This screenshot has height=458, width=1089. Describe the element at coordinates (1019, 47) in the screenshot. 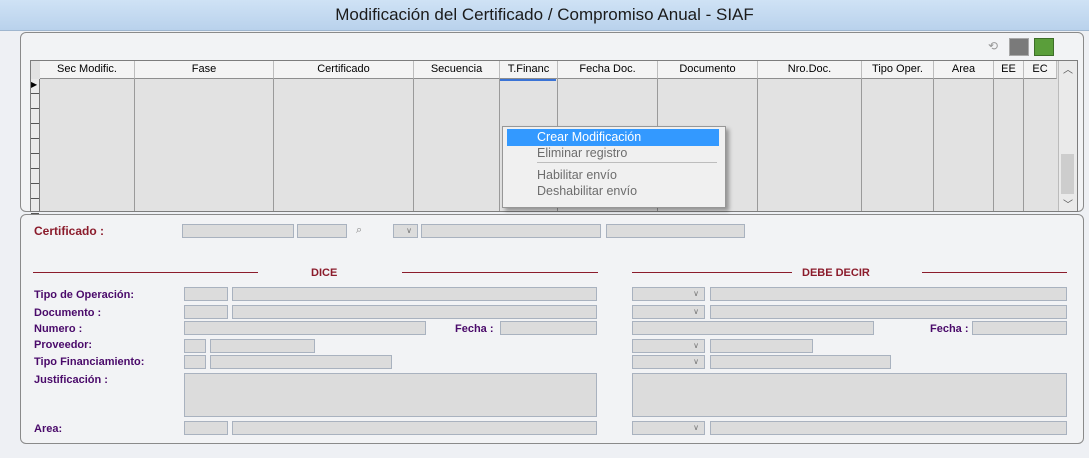

I see `grid-icon` at that location.